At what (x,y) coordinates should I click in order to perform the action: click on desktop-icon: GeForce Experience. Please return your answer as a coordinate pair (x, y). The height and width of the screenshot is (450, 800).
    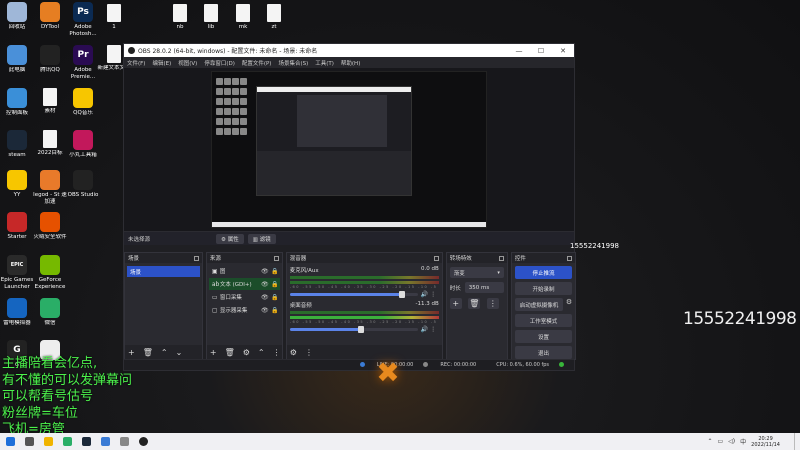
    Looking at the image, I should click on (50, 272).